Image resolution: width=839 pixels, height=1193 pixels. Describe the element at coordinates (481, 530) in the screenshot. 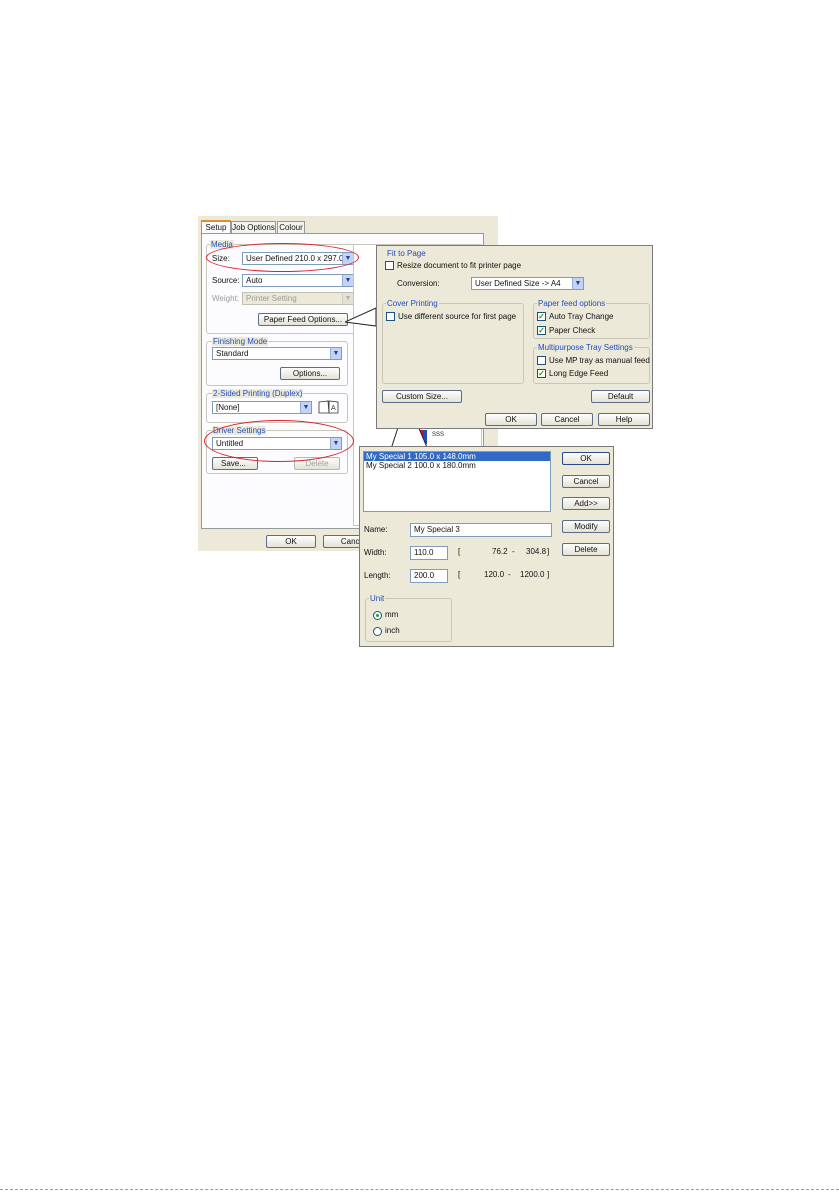

I see `name-field: My Special 3` at that location.